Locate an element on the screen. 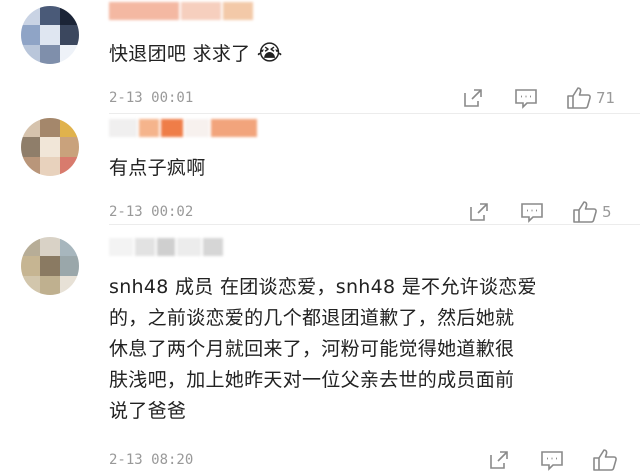 The width and height of the screenshot is (640, 474). comment-text: 快退团吧 求求了 😭 is located at coordinates (196, 53).